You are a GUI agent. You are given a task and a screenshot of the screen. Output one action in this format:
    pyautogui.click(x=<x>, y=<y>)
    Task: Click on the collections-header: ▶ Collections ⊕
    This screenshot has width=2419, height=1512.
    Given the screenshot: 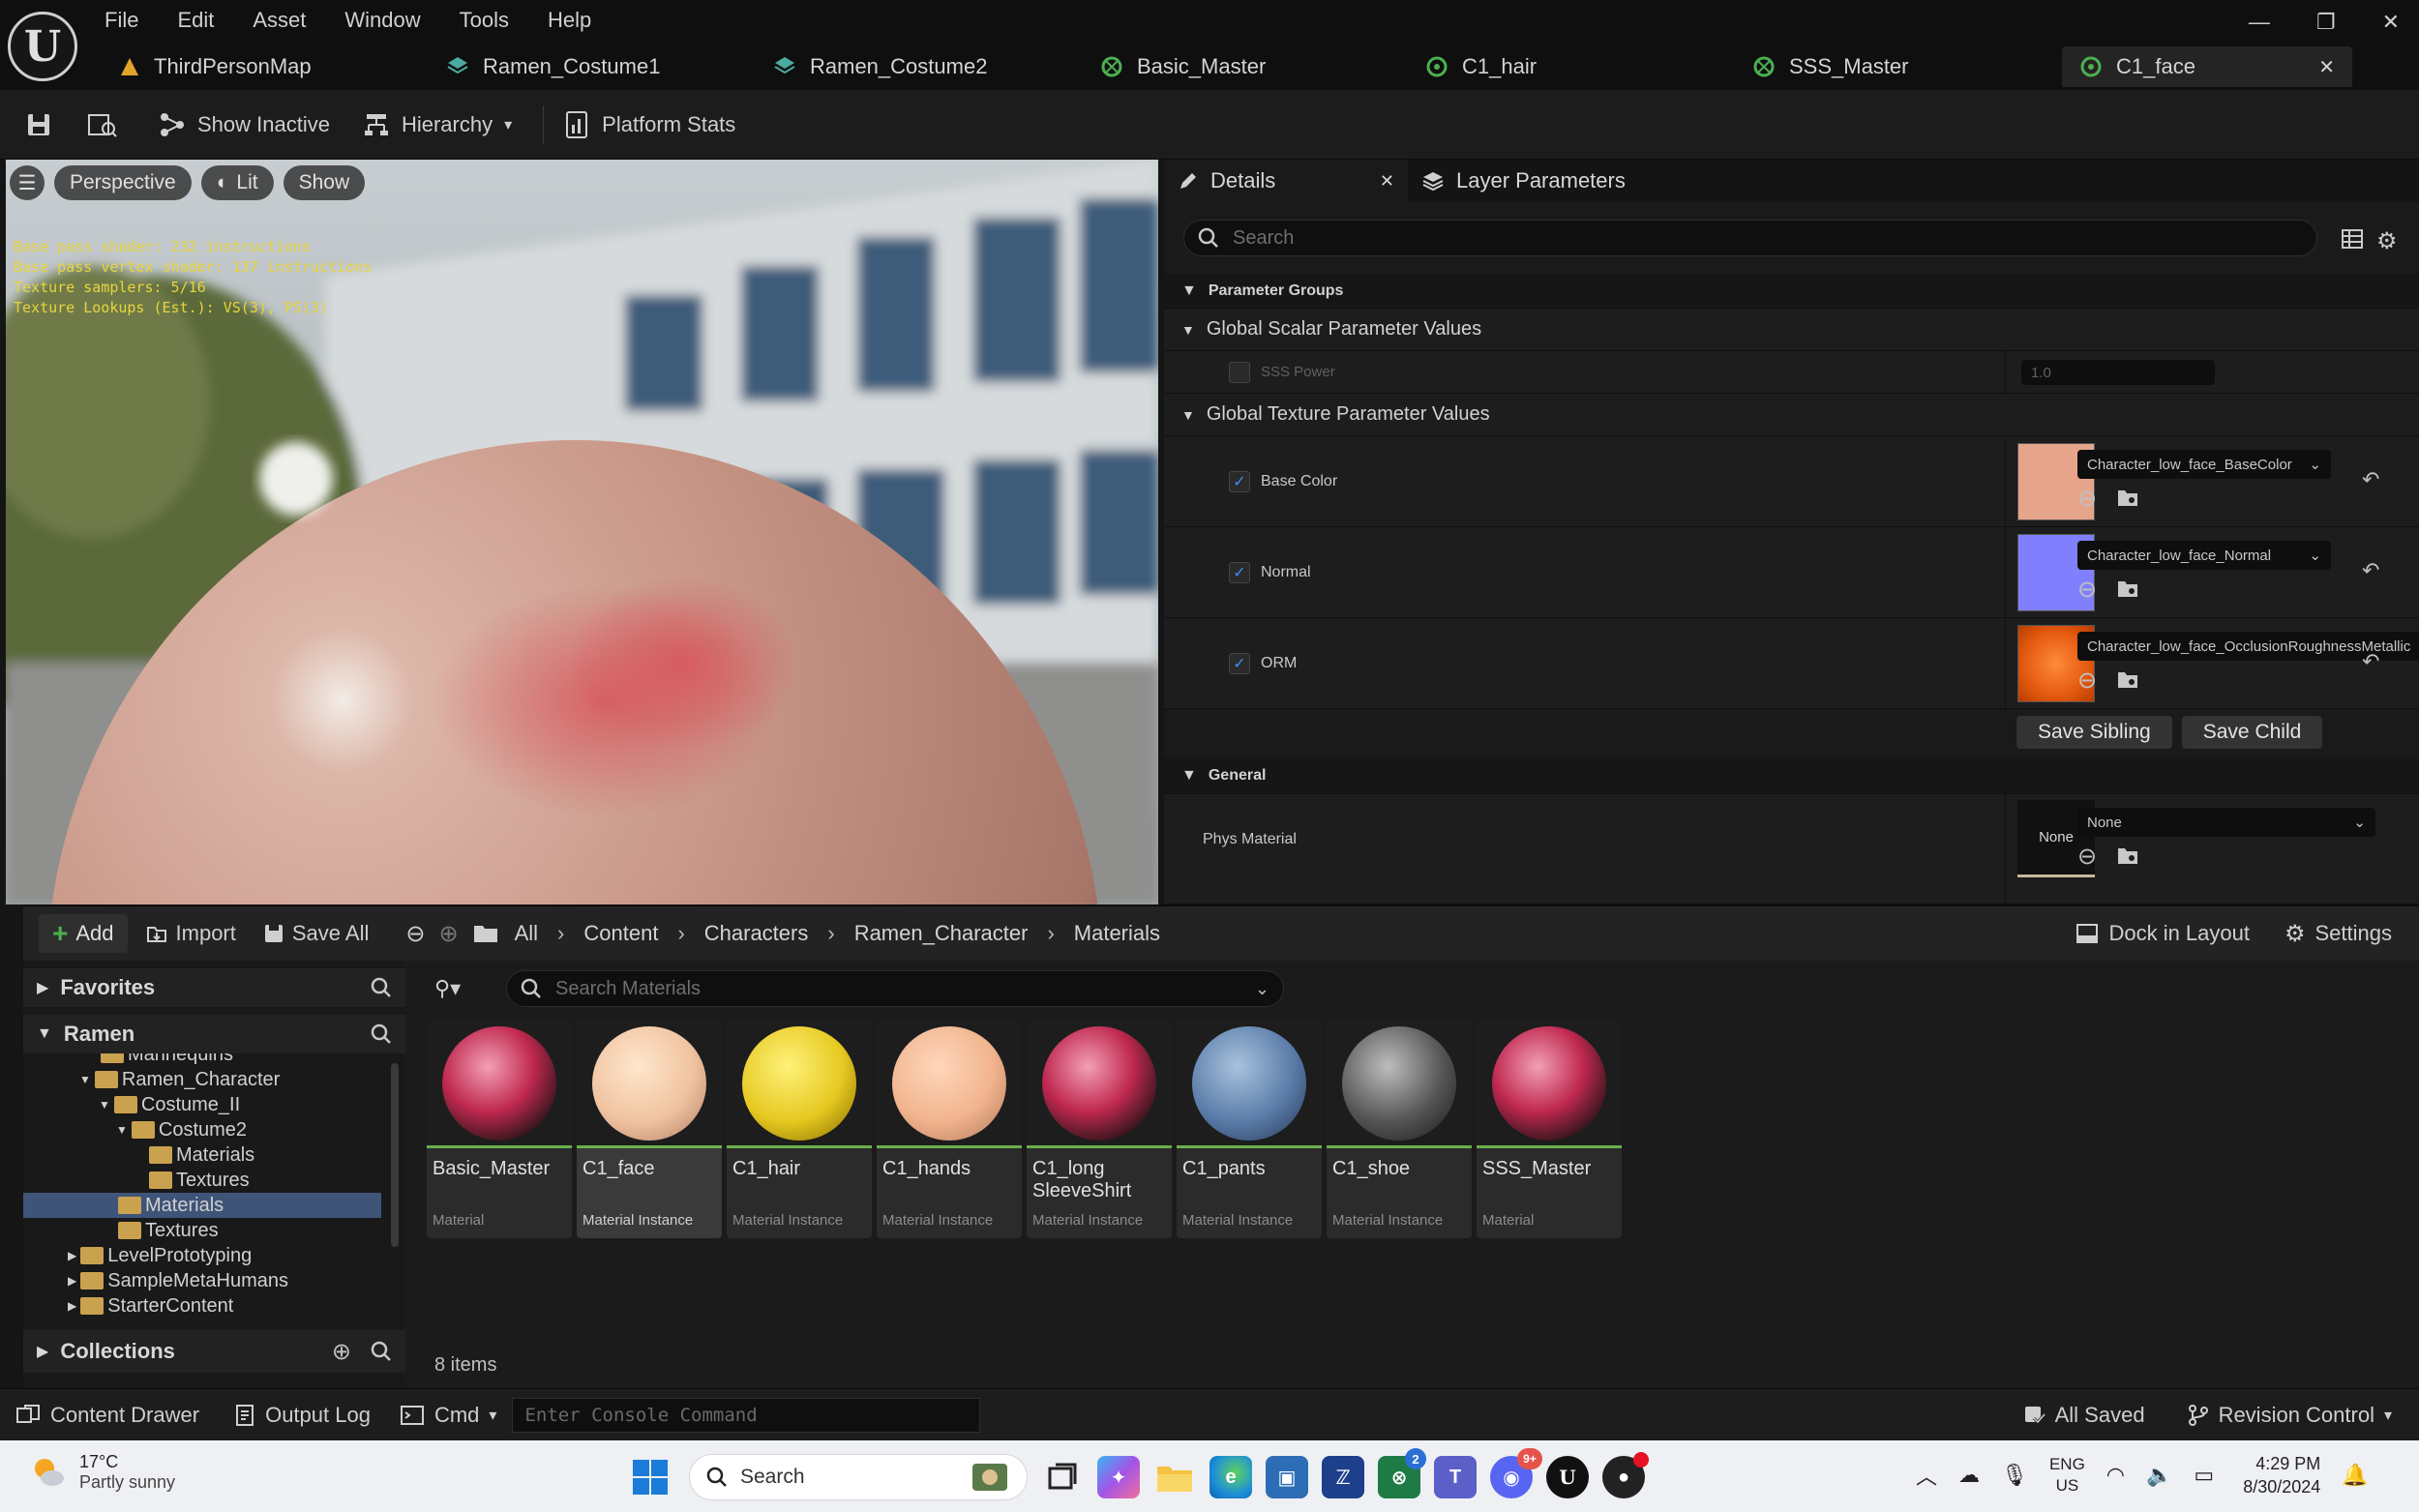 What is the action you would take?
    pyautogui.click(x=214, y=1351)
    